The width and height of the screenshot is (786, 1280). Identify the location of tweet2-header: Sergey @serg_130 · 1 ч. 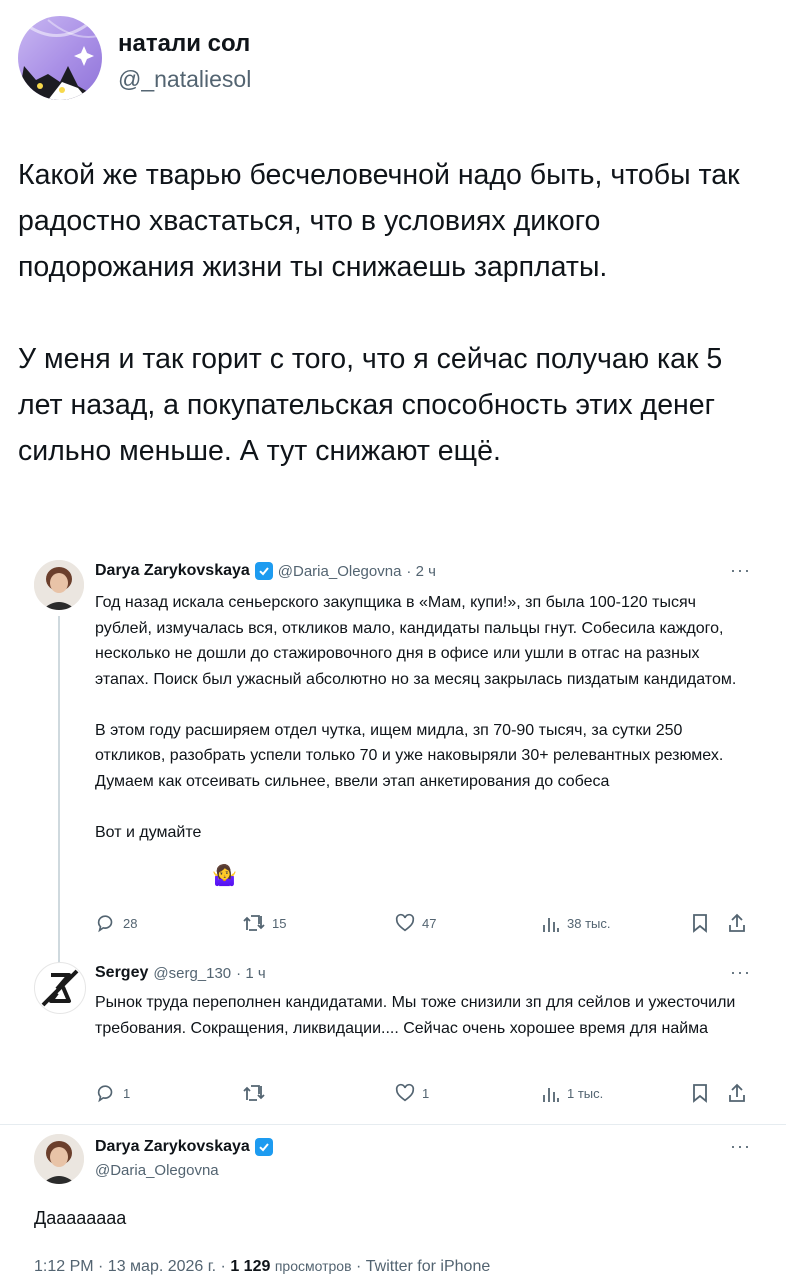
(180, 973).